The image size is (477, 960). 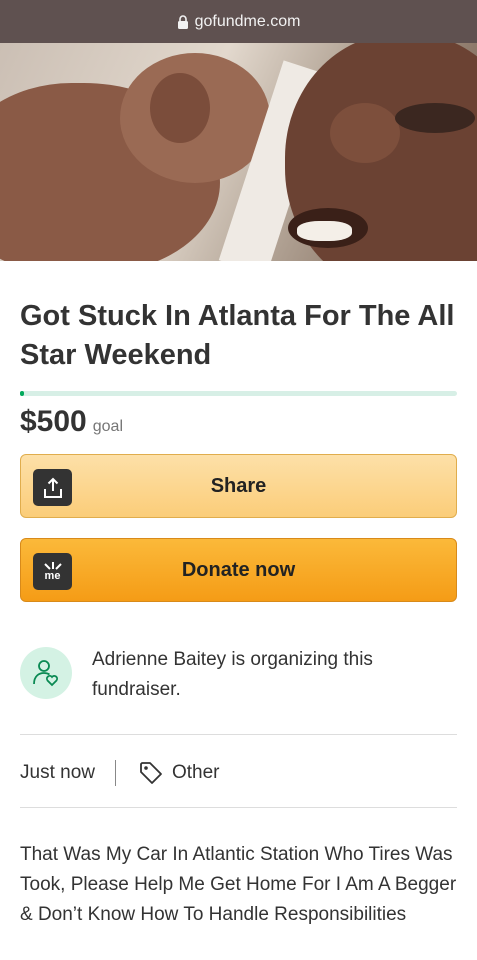 I want to click on organizer-avatar, so click(x=46, y=673).